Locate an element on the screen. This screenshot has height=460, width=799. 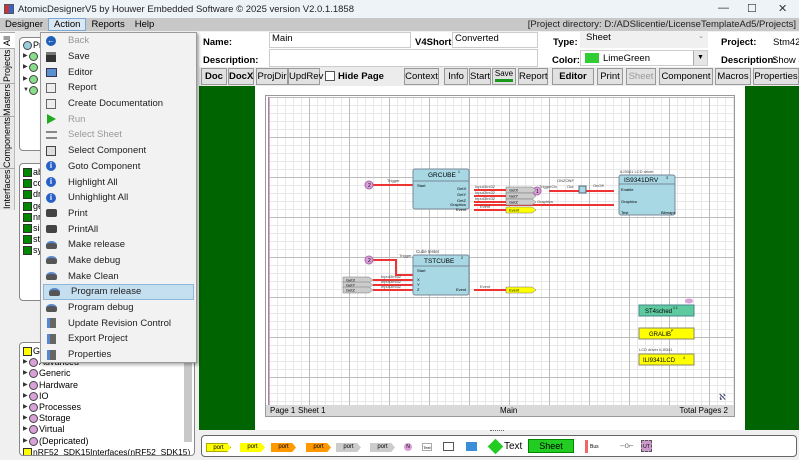
projdir-button: ProjDir is located at coordinates (272, 76).